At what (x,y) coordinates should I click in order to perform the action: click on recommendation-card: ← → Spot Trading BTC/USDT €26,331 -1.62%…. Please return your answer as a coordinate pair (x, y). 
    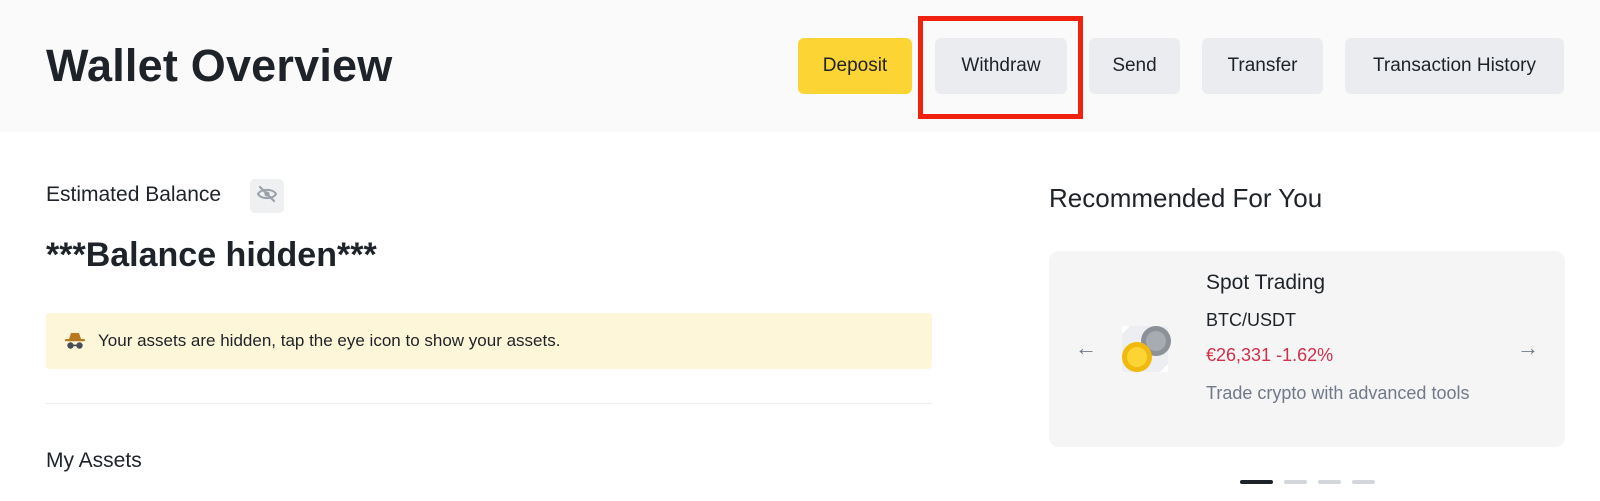
    Looking at the image, I should click on (1307, 349).